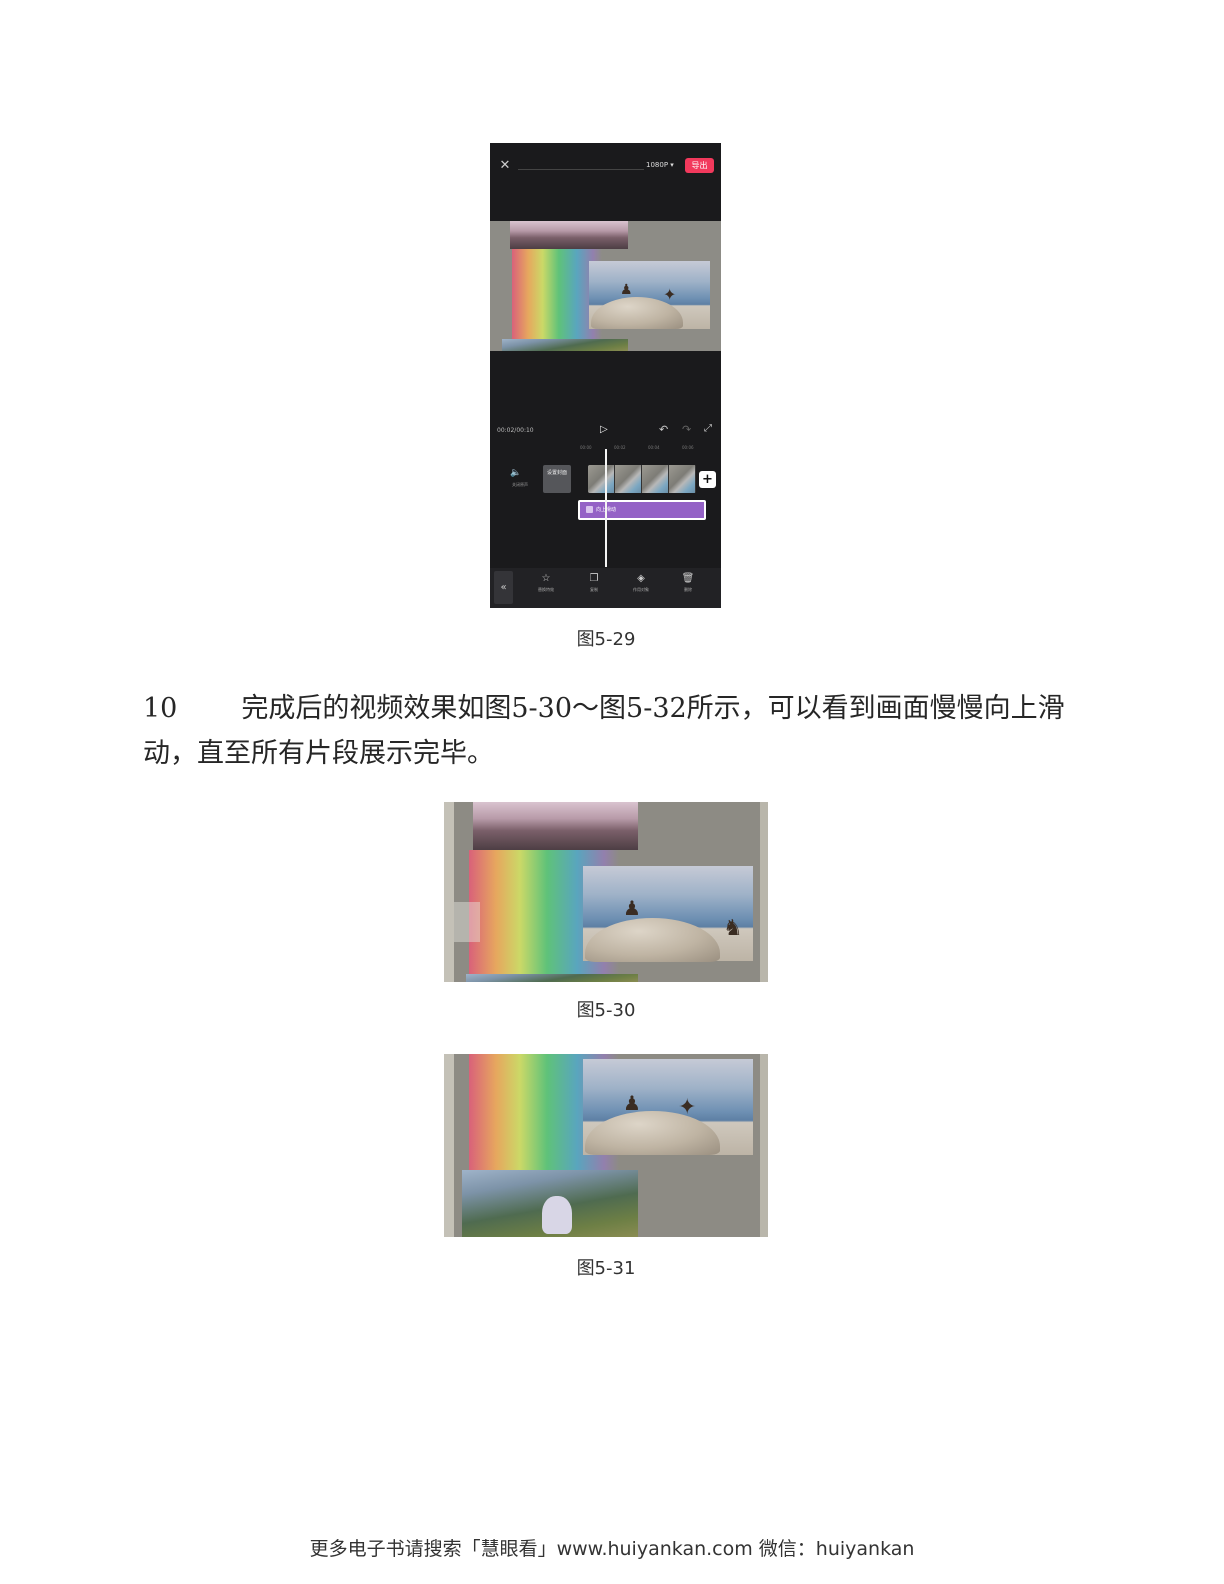 This screenshot has height=1584, width=1224. What do you see at coordinates (688, 589) in the screenshot?
I see `tool-label: 删除` at bounding box center [688, 589].